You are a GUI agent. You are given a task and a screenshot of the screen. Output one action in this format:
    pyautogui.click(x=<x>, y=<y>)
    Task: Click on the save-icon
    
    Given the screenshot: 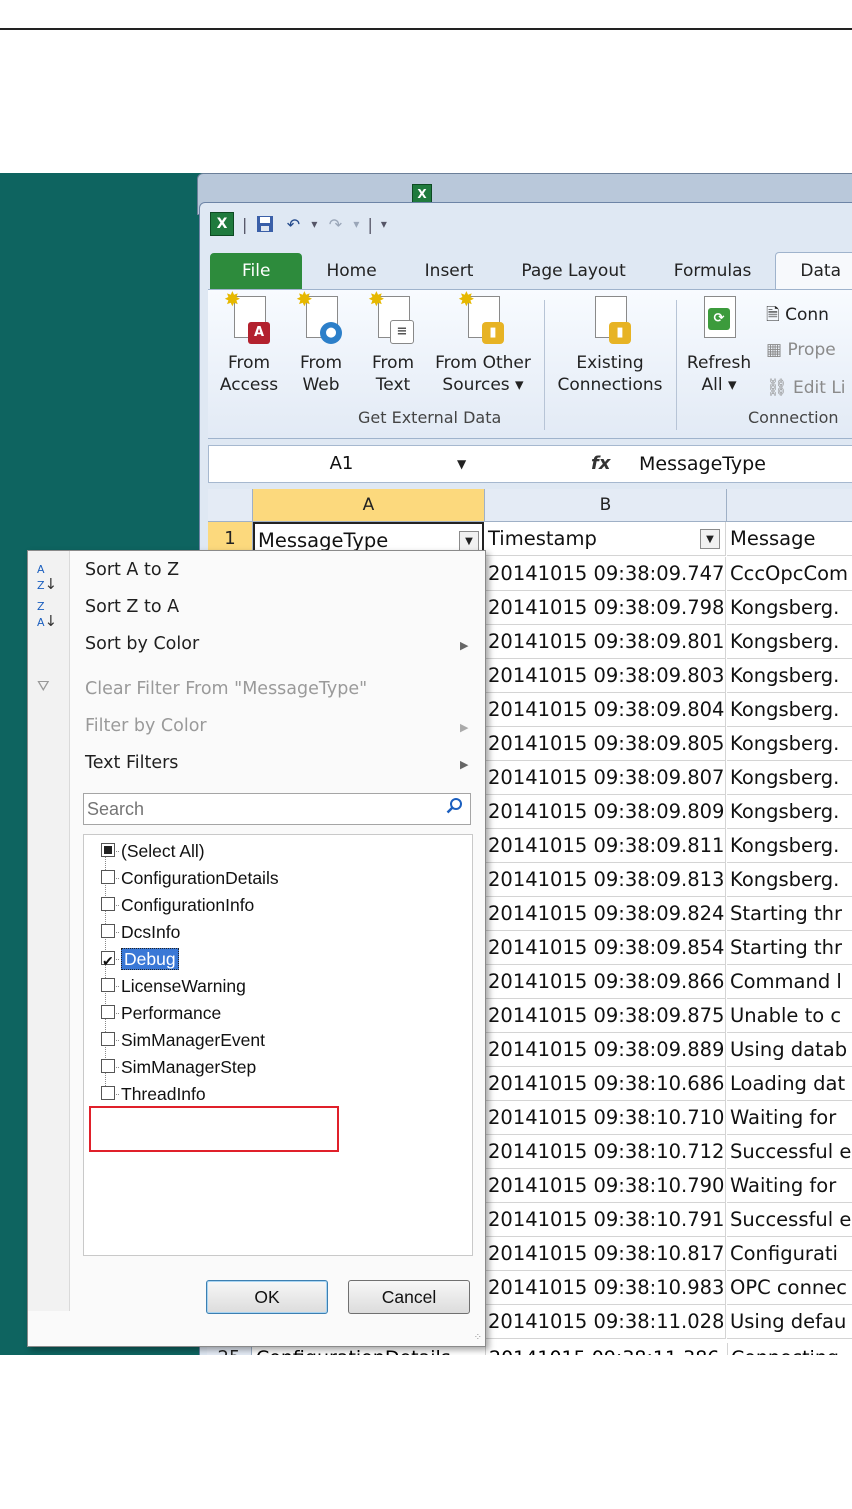 What is the action you would take?
    pyautogui.click(x=265, y=224)
    